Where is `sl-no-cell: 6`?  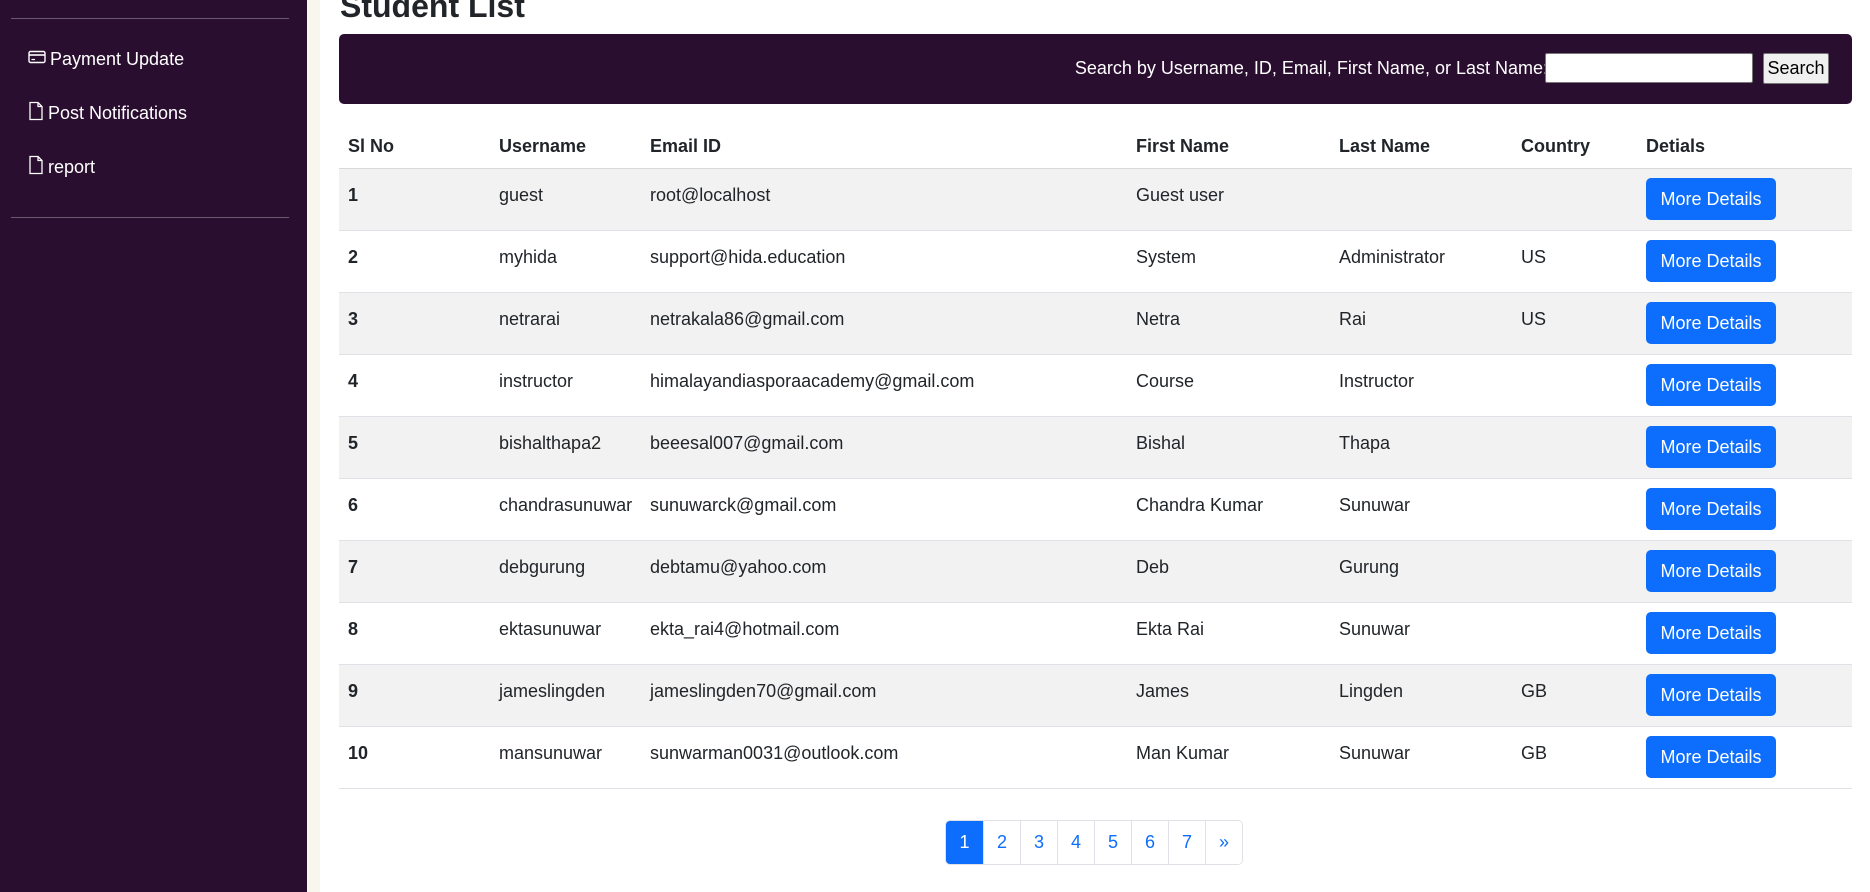
sl-no-cell: 6 is located at coordinates (414, 509).